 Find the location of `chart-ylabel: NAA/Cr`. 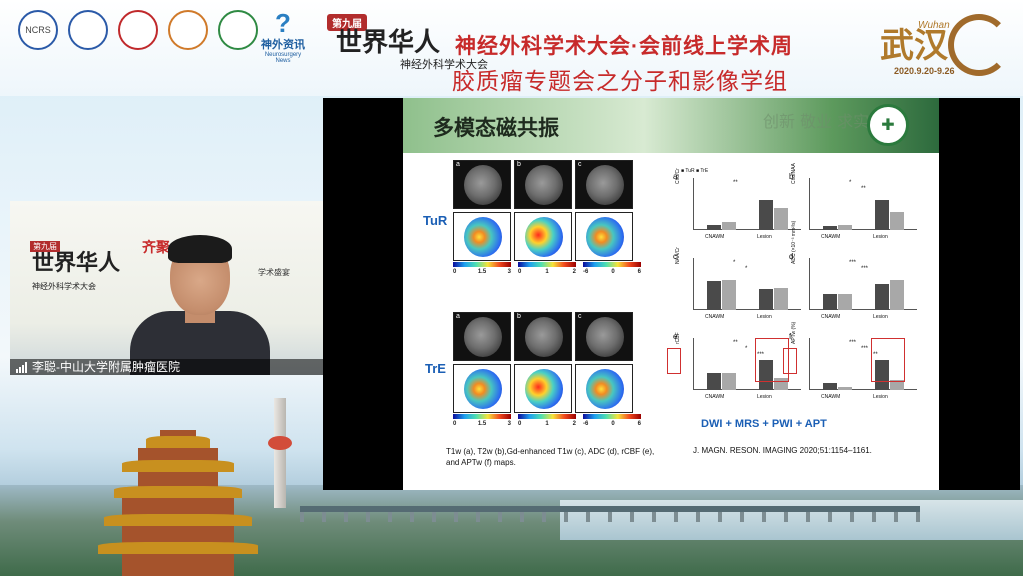

chart-ylabel: NAA/Cr is located at coordinates (678, 255).